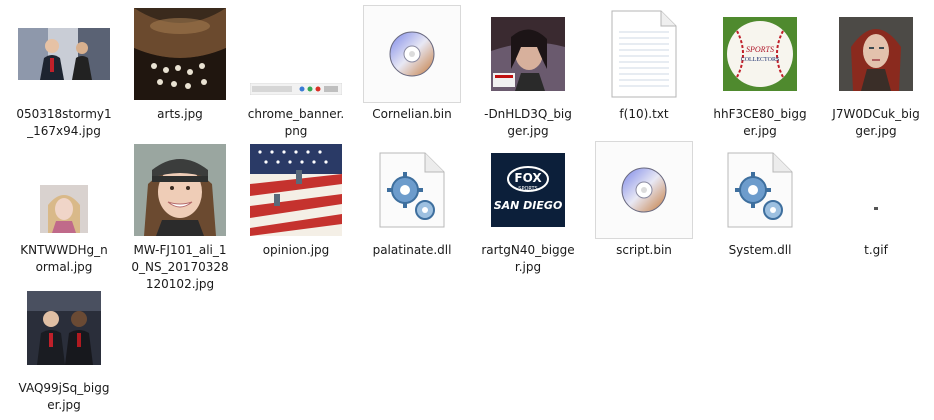 This screenshot has height=420, width=934. Describe the element at coordinates (64, 122) in the screenshot. I see `file-name: 050318stormy1 _167x94.jpg` at that location.